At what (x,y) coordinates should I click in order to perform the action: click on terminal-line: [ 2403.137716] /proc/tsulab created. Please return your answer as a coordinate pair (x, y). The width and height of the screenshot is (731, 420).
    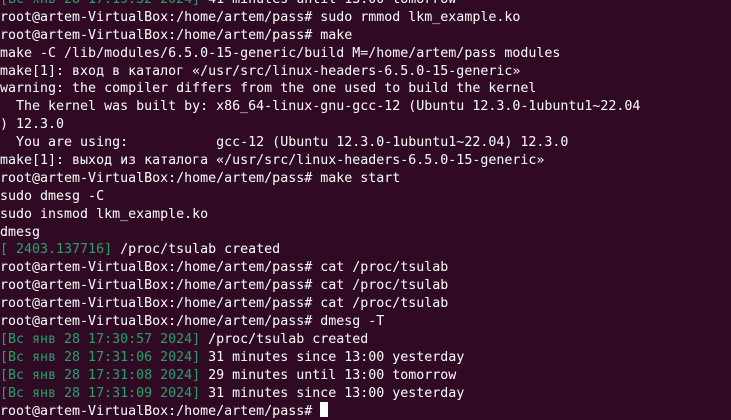
    Looking at the image, I should click on (365, 250).